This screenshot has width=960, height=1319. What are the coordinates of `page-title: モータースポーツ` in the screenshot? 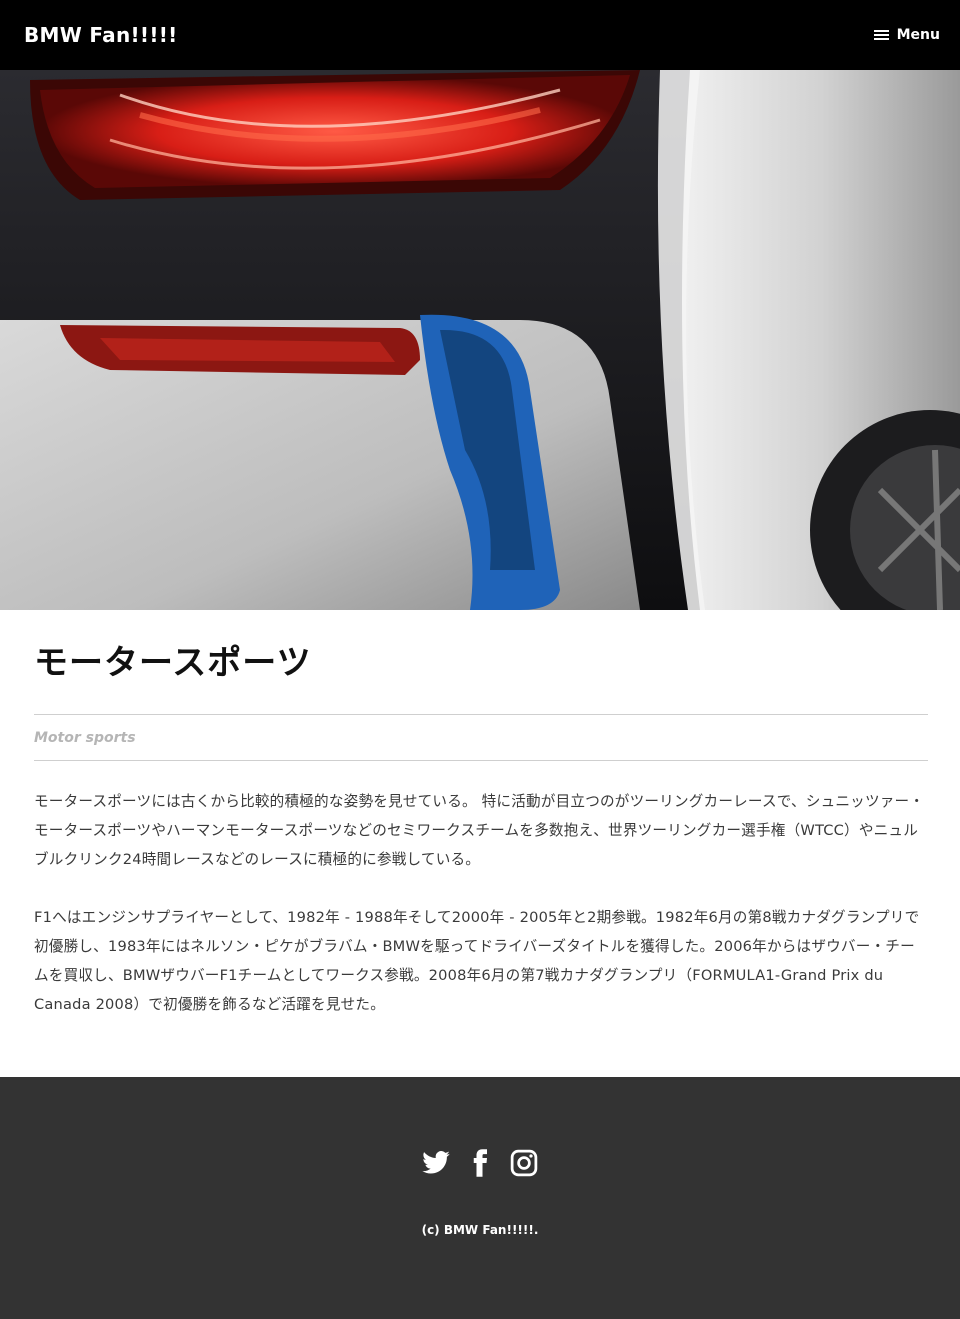 It's located at (173, 663).